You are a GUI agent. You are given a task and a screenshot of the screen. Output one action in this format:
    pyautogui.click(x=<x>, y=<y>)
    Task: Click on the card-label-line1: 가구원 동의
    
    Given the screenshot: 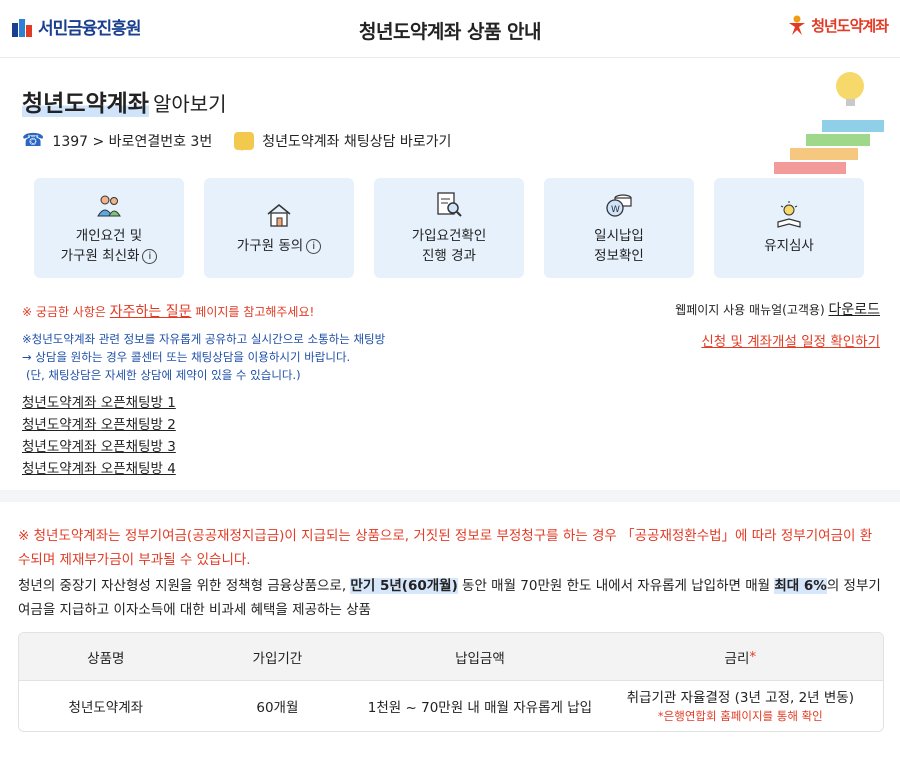 What is the action you would take?
    pyautogui.click(x=270, y=246)
    